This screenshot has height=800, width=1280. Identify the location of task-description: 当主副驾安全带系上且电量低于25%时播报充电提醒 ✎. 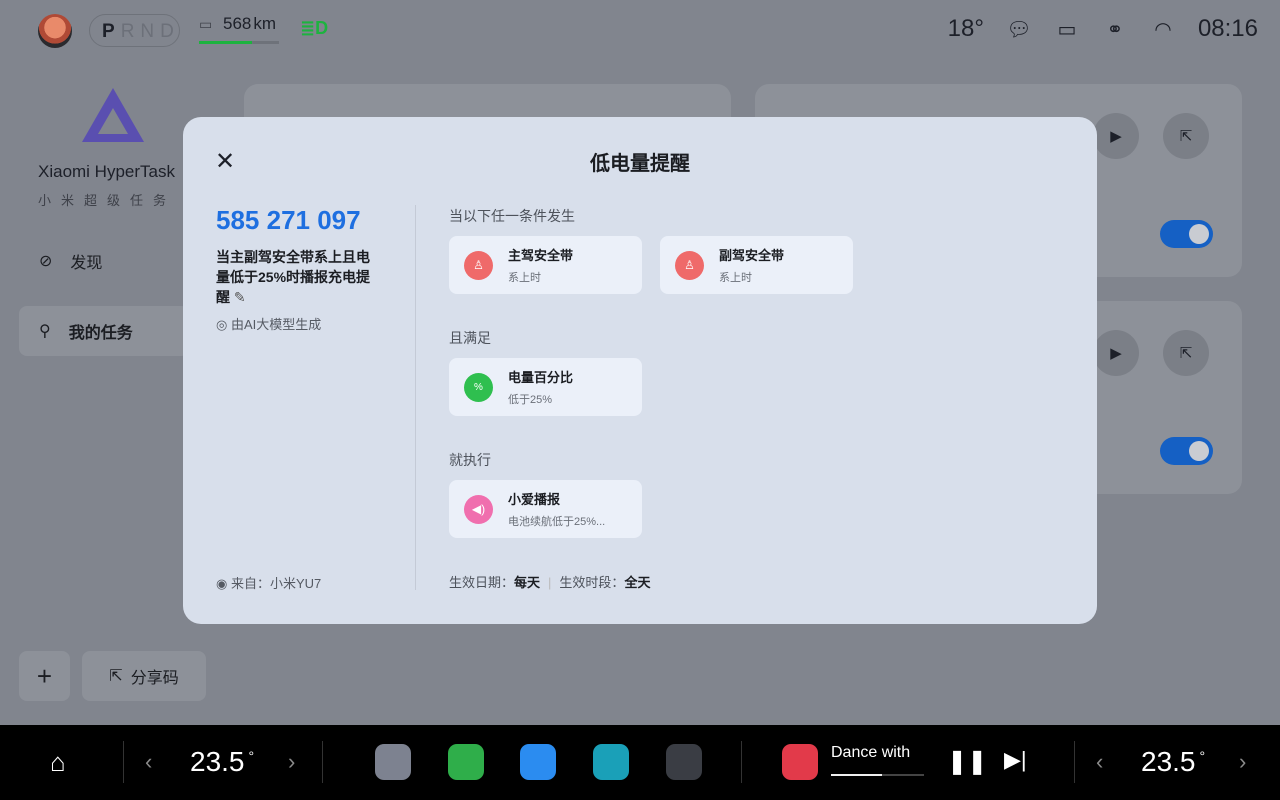
(293, 277).